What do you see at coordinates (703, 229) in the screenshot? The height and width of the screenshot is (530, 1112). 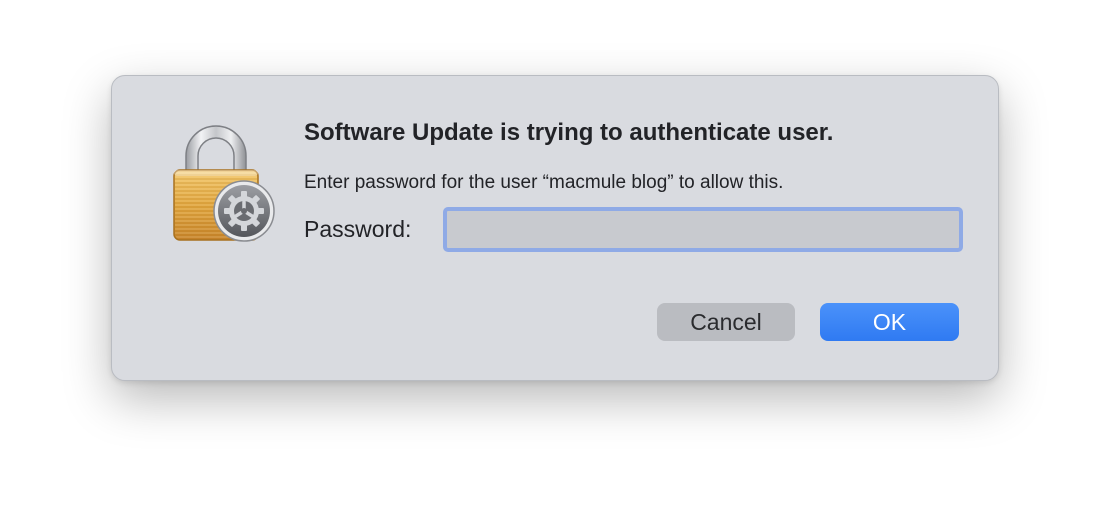 I see `password-input` at bounding box center [703, 229].